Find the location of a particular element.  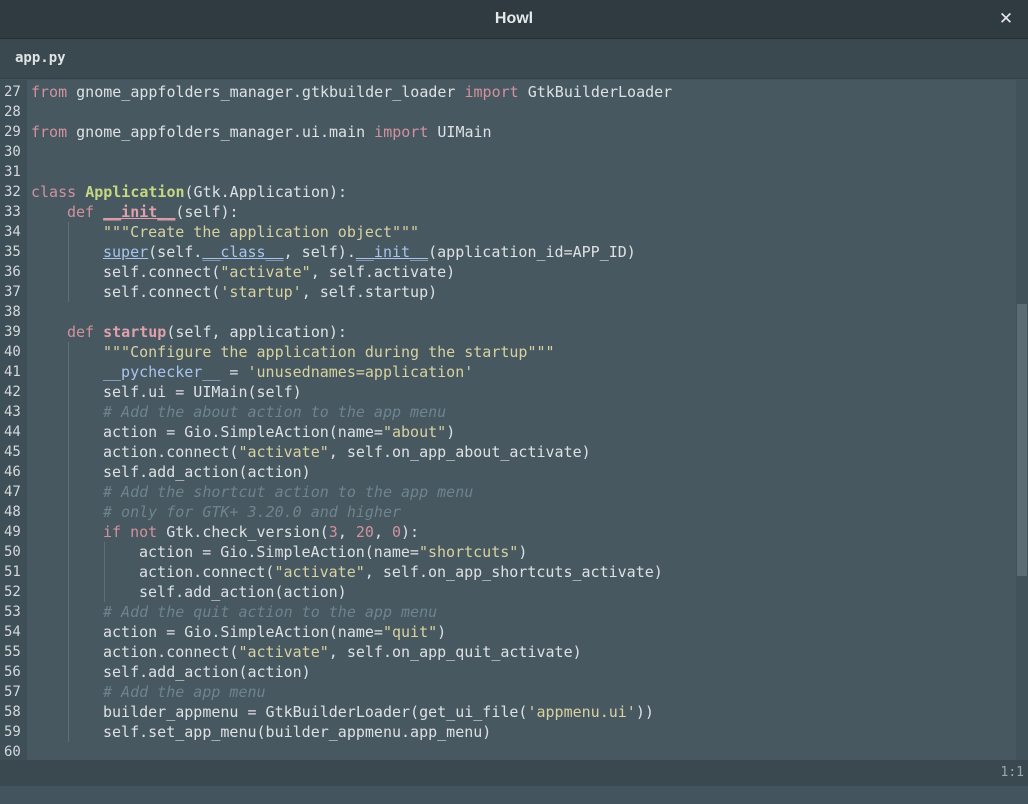

code-token: # Add the about action to the app menu is located at coordinates (275, 412).